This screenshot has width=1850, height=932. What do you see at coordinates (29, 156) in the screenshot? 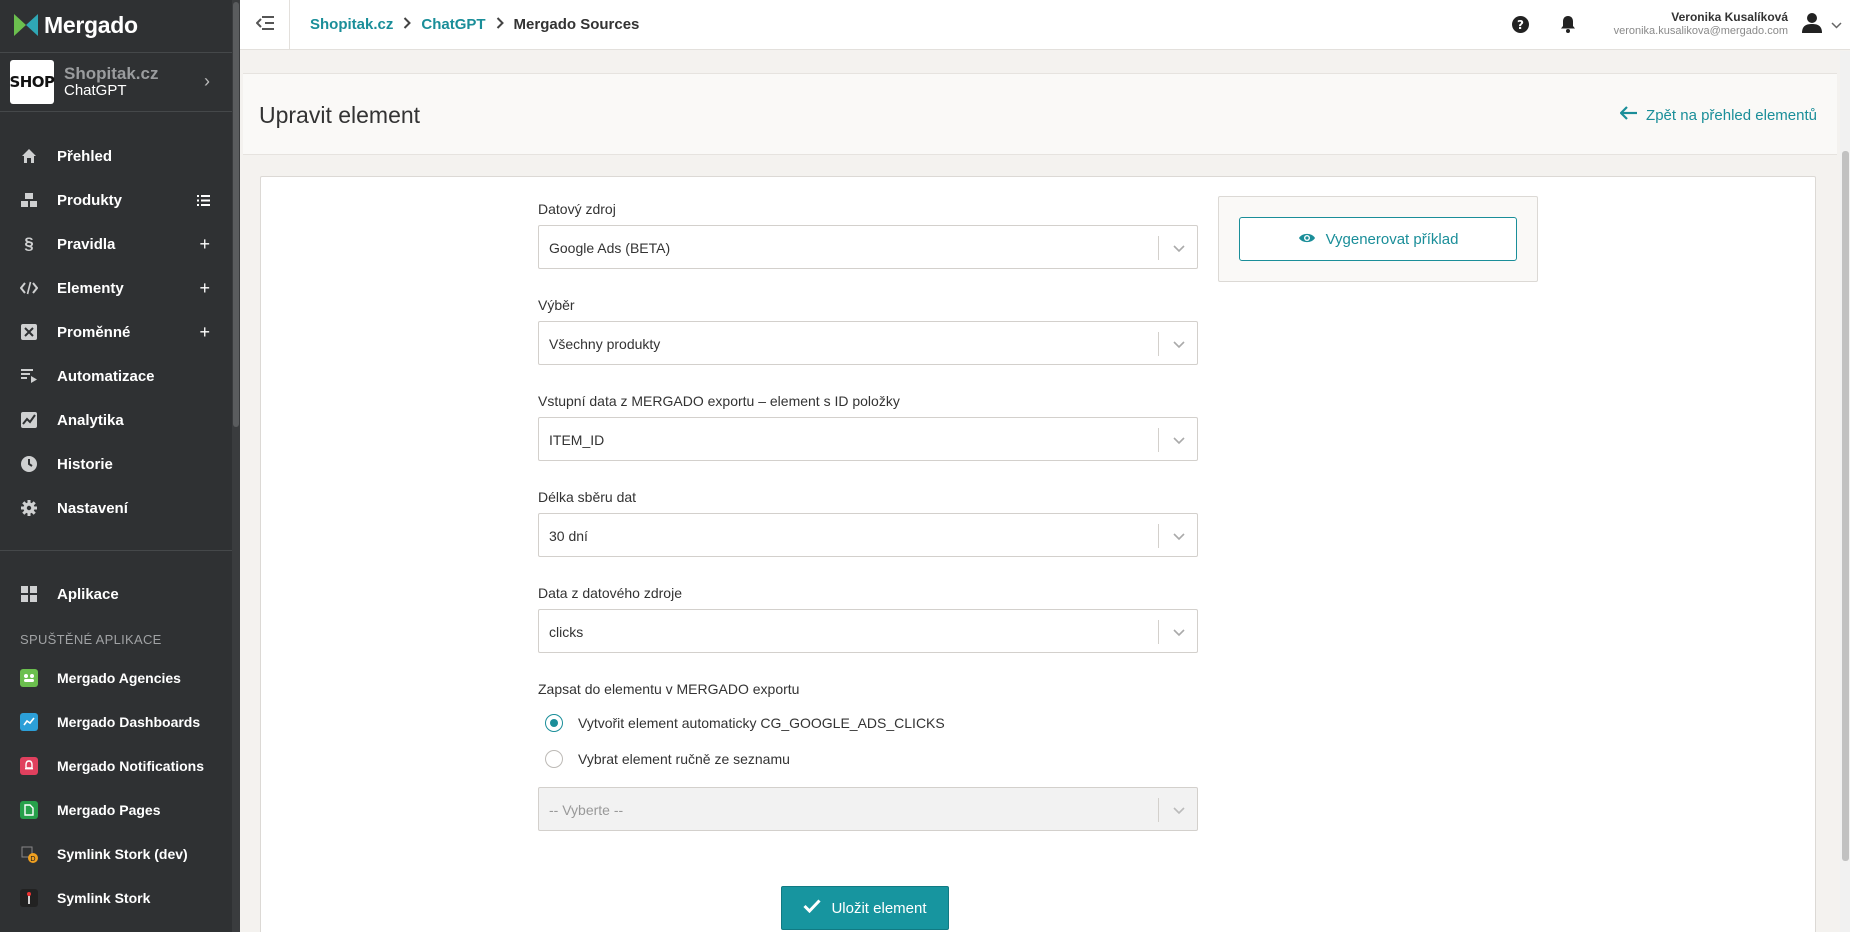
I see `home-icon` at bounding box center [29, 156].